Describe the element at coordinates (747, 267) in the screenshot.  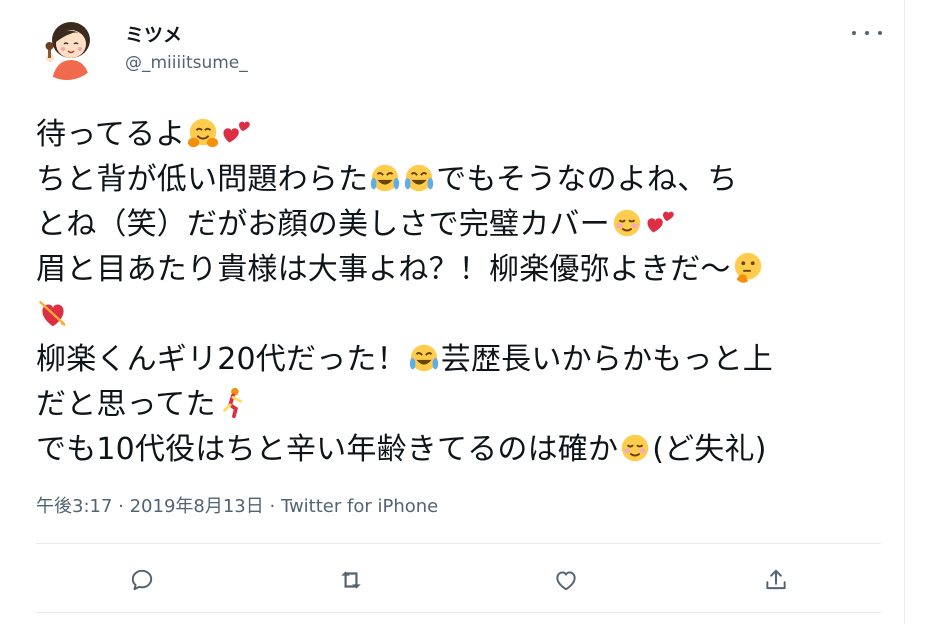
I see `thinking-face-emoji-icon` at that location.